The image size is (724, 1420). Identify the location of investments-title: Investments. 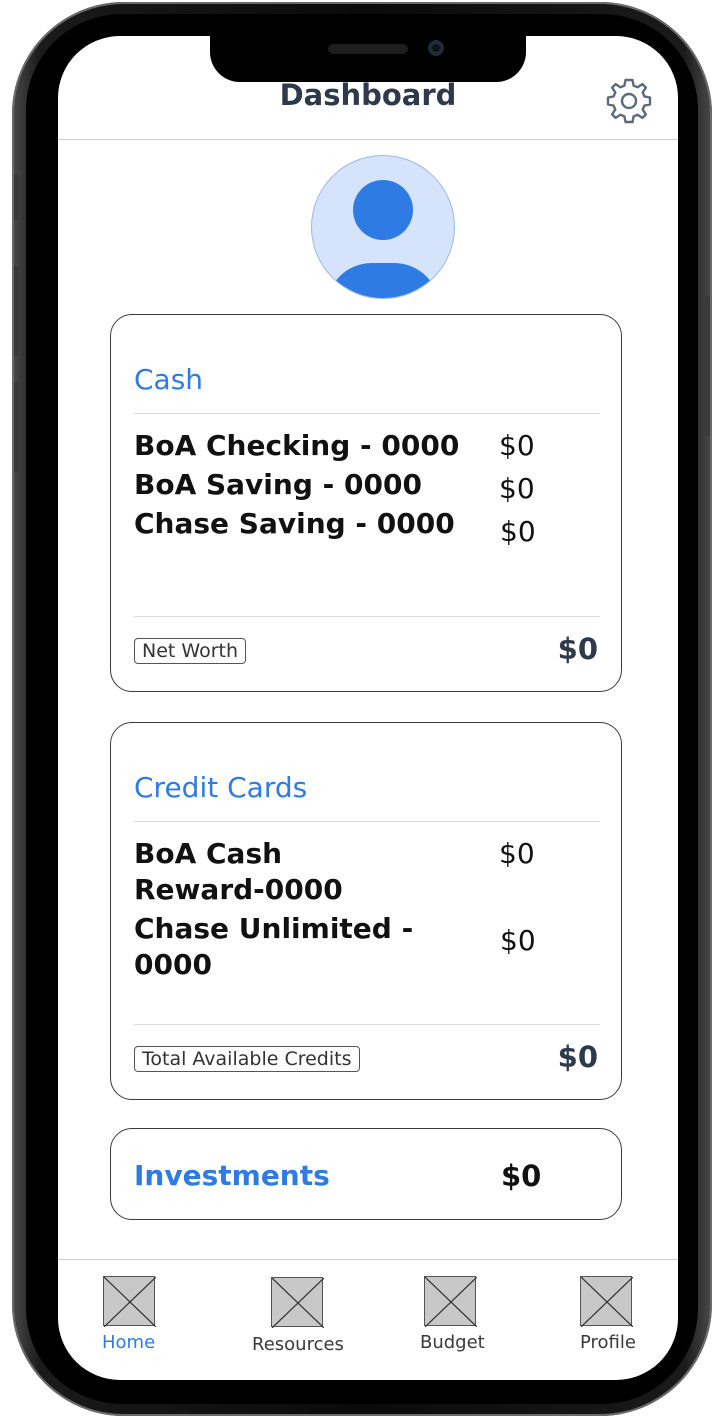
(232, 1175).